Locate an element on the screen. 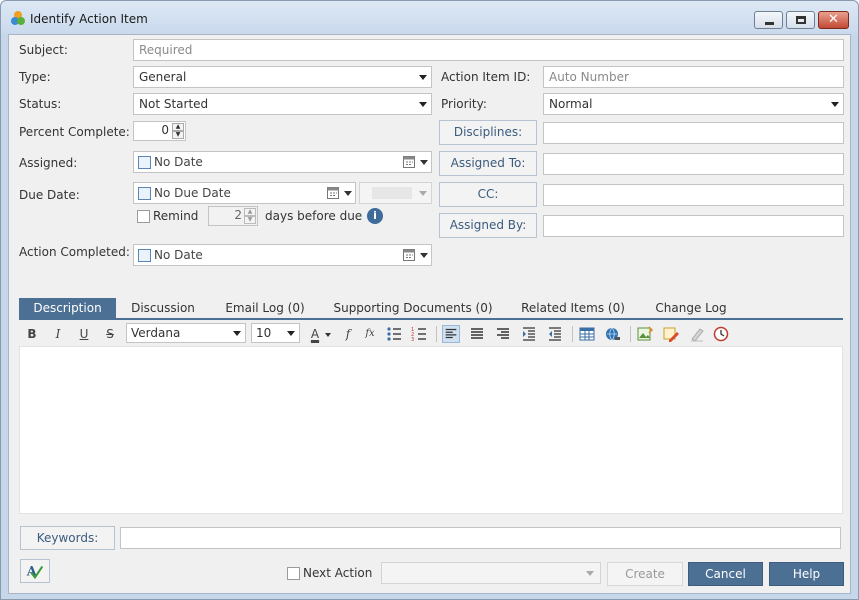 This screenshot has height=600, width=859. percent-complete-stepper: 0 ▲ ▼ is located at coordinates (159, 131).